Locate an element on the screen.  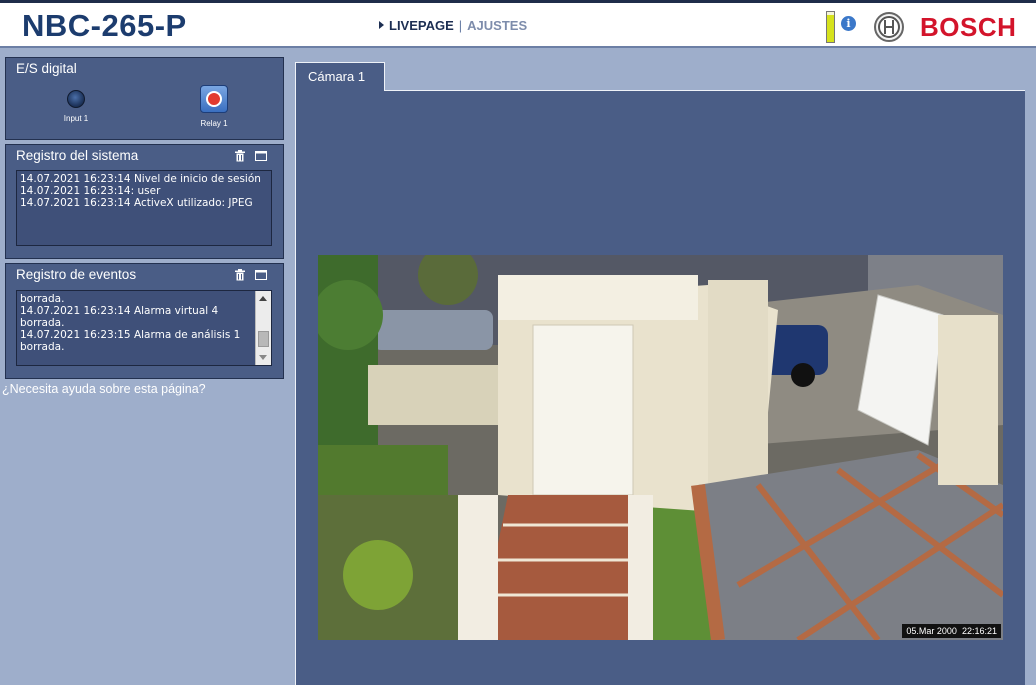
main-nav: LIVEPAGE | AJUSTES is located at coordinates (453, 25).